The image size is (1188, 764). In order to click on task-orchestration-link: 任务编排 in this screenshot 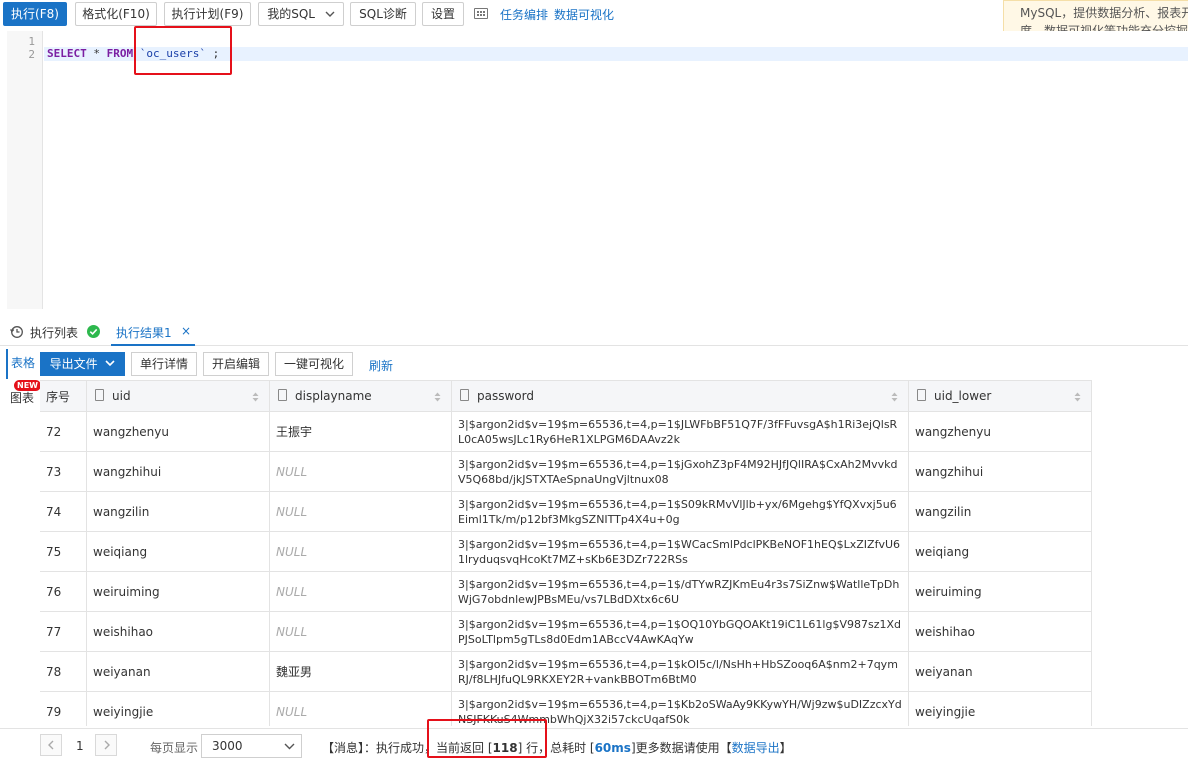, I will do `click(524, 14)`.